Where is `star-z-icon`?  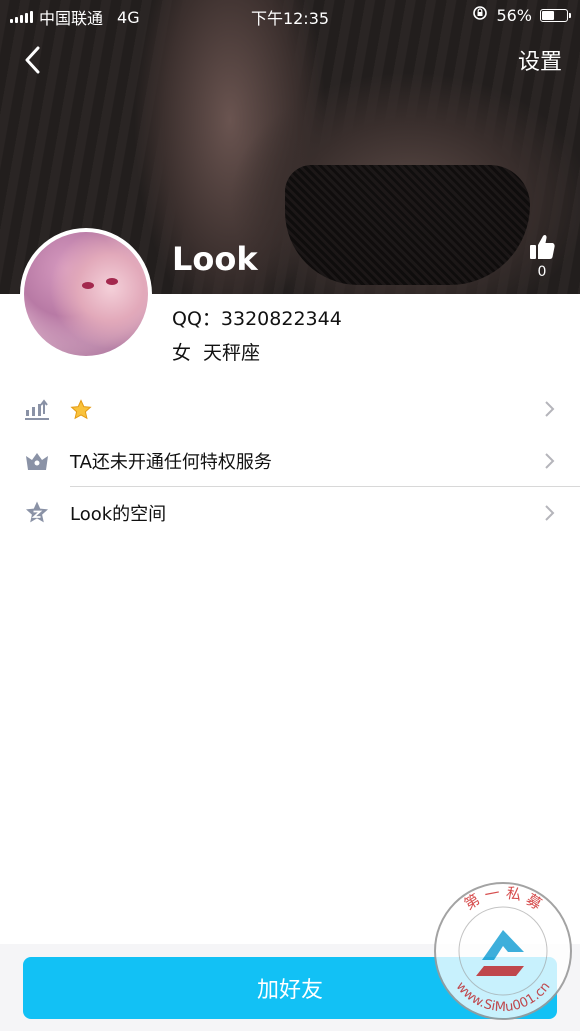 star-z-icon is located at coordinates (37, 512).